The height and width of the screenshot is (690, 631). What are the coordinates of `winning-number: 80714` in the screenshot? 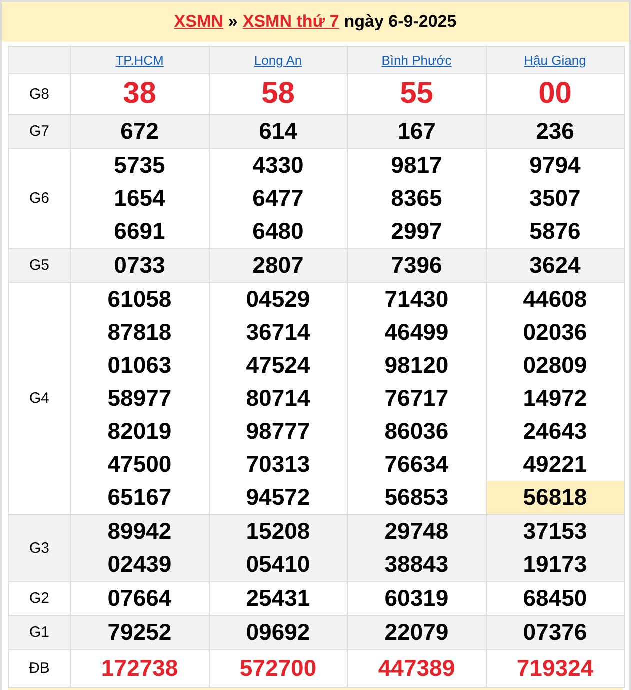 It's located at (278, 398).